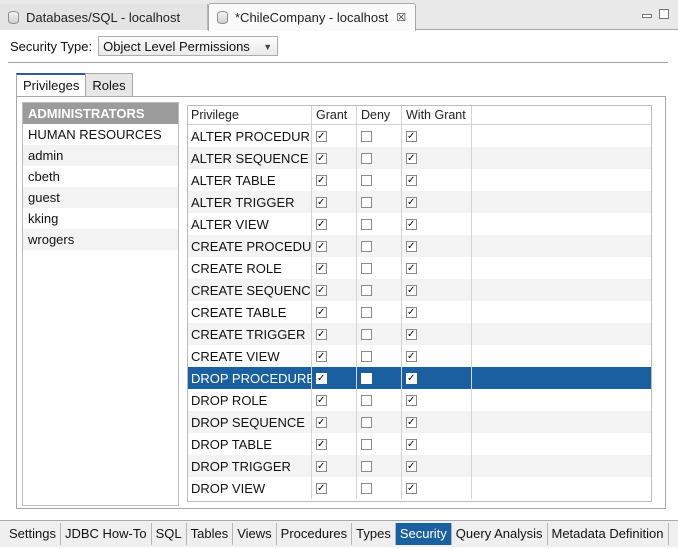 This screenshot has height=549, width=678. What do you see at coordinates (315, 534) in the screenshot?
I see `tab-procedures: Procedures` at bounding box center [315, 534].